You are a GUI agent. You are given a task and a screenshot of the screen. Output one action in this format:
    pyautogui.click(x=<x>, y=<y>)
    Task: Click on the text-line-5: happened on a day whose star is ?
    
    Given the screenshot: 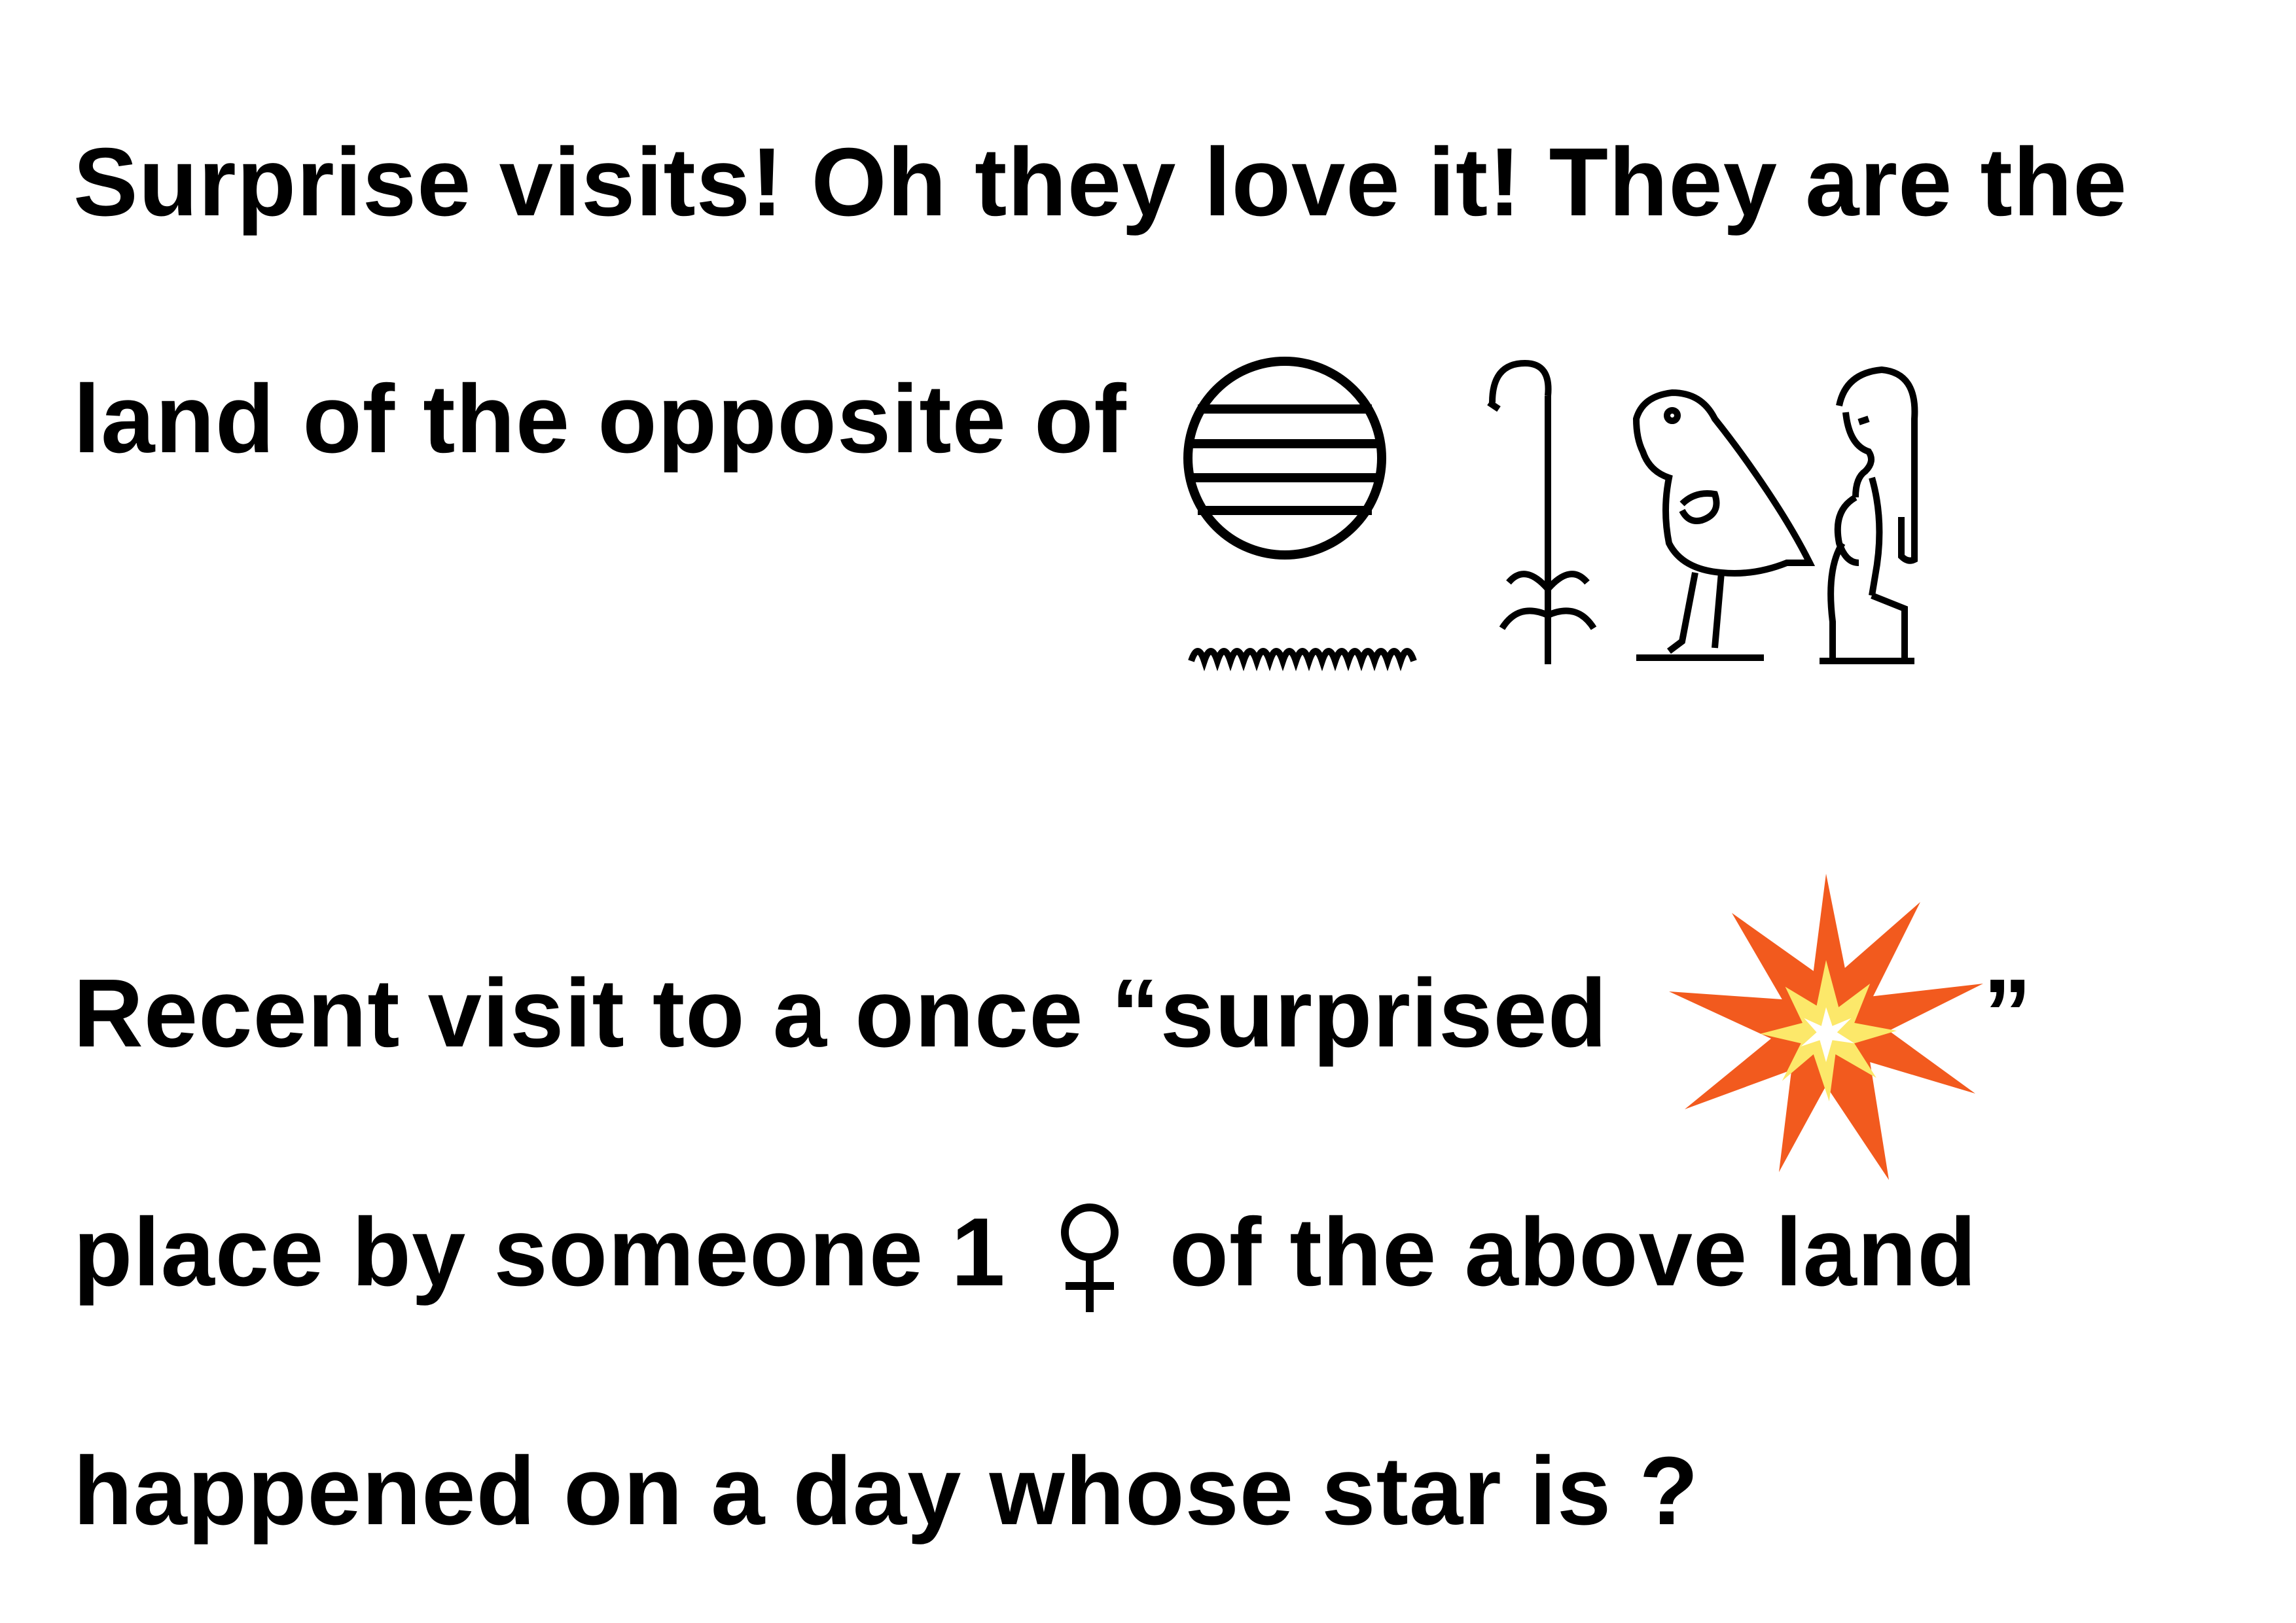 What is the action you would take?
    pyautogui.click(x=886, y=1491)
    